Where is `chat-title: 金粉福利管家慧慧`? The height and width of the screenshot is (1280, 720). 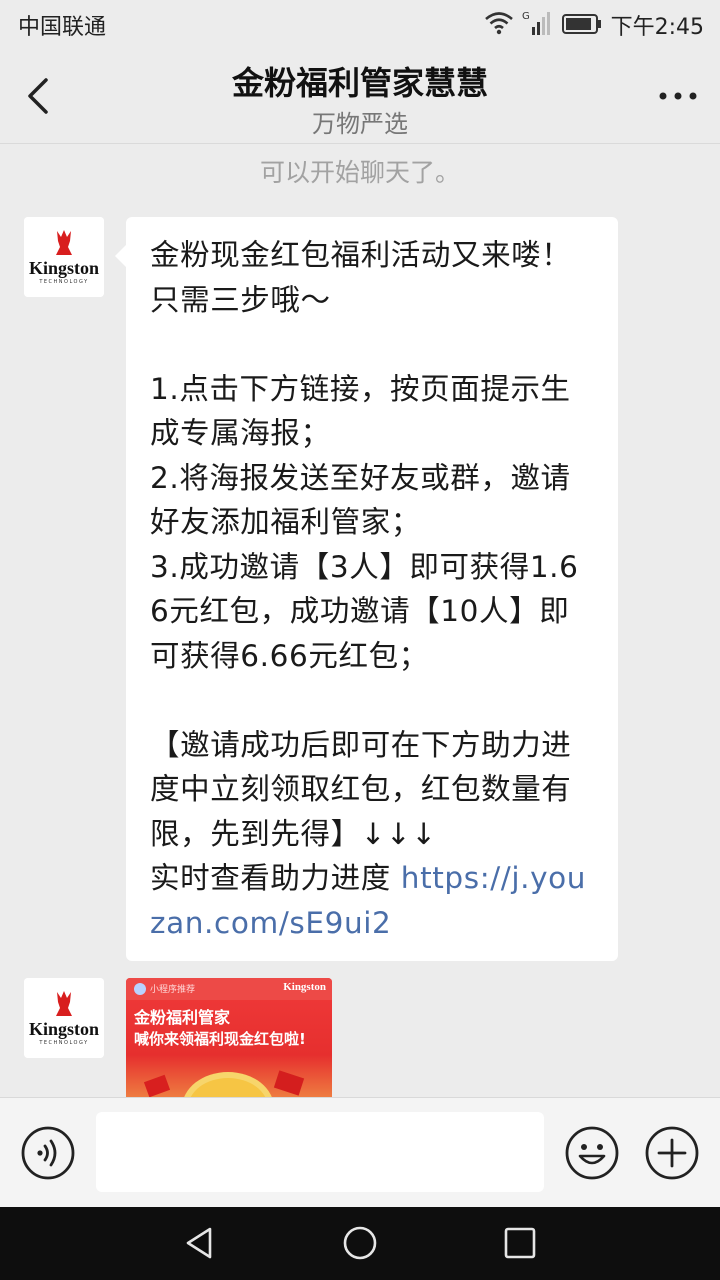
chat-title: 金粉福利管家慧慧 is located at coordinates (359, 83).